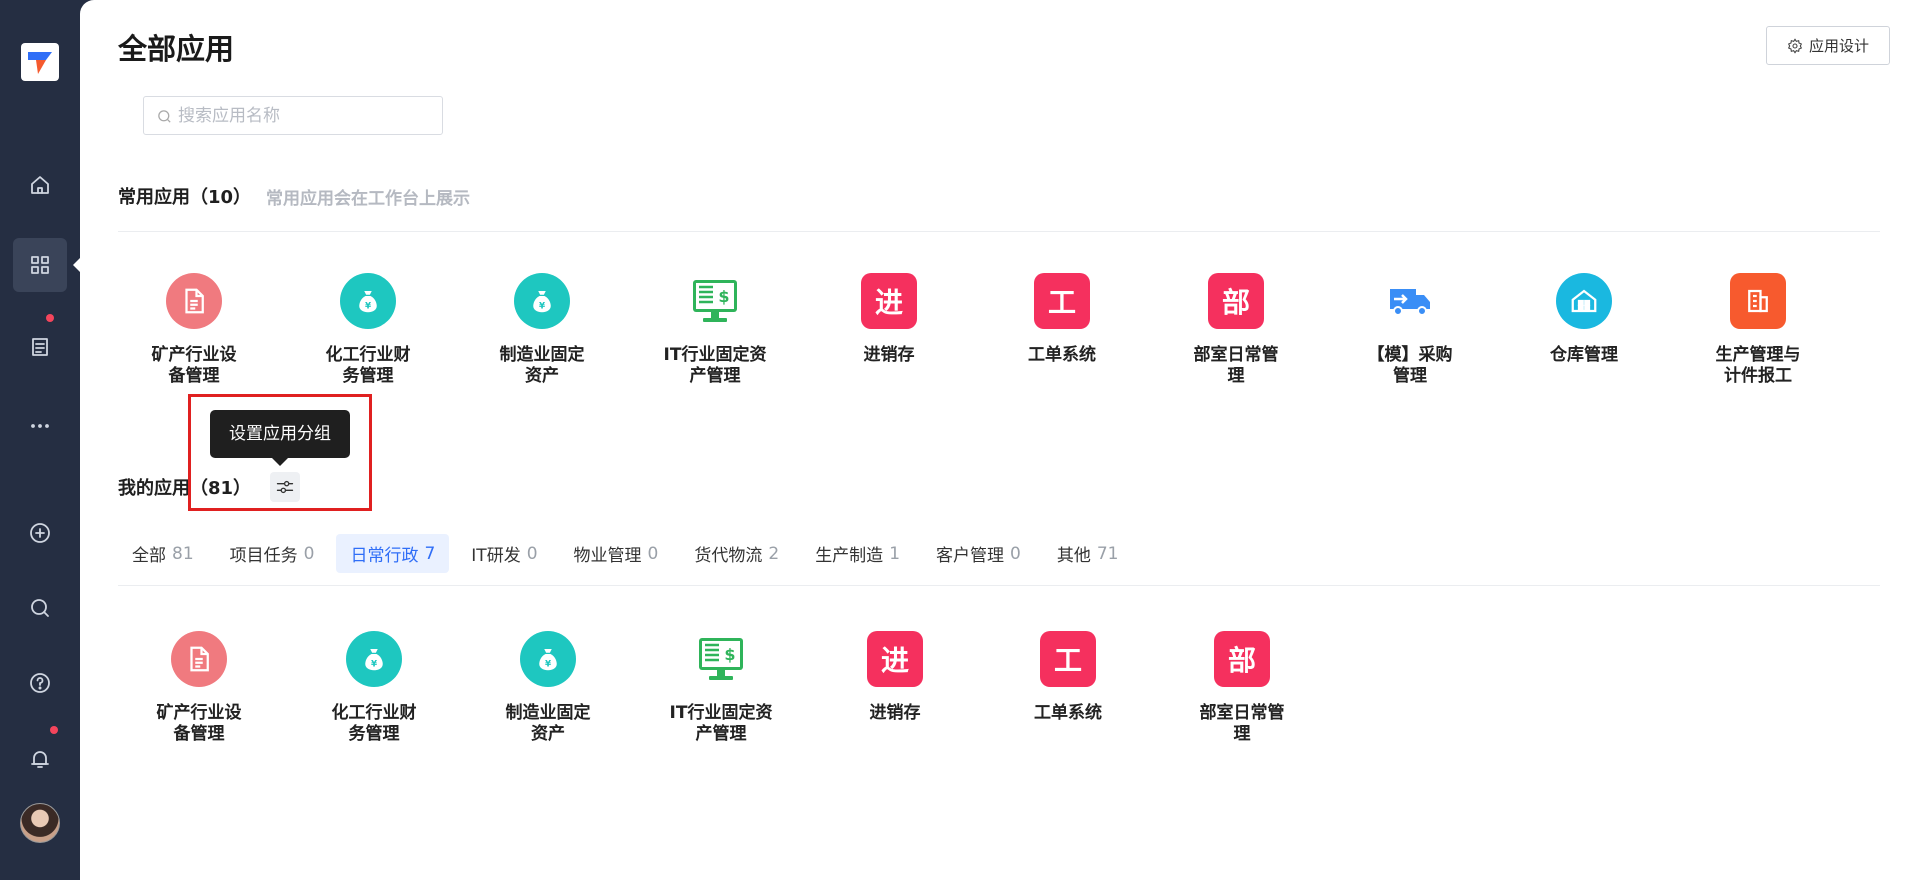 The width and height of the screenshot is (1920, 880). I want to click on app-item: 【模】采购 管理, so click(1410, 330).